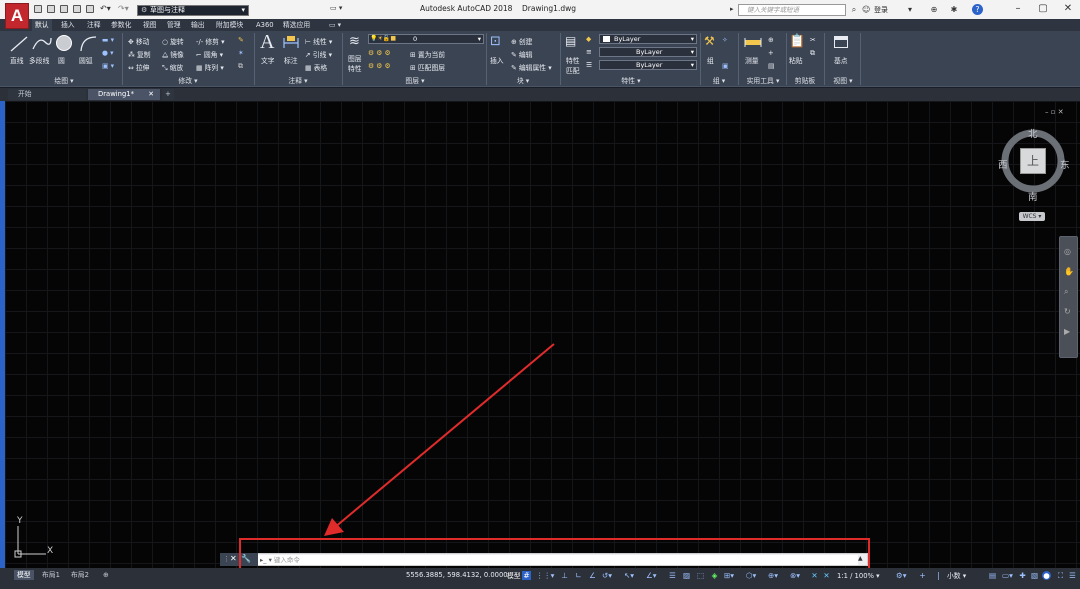 This screenshot has width=1080, height=589. I want to click on viewport-controls: – ▫ ✕, so click(1054, 112).